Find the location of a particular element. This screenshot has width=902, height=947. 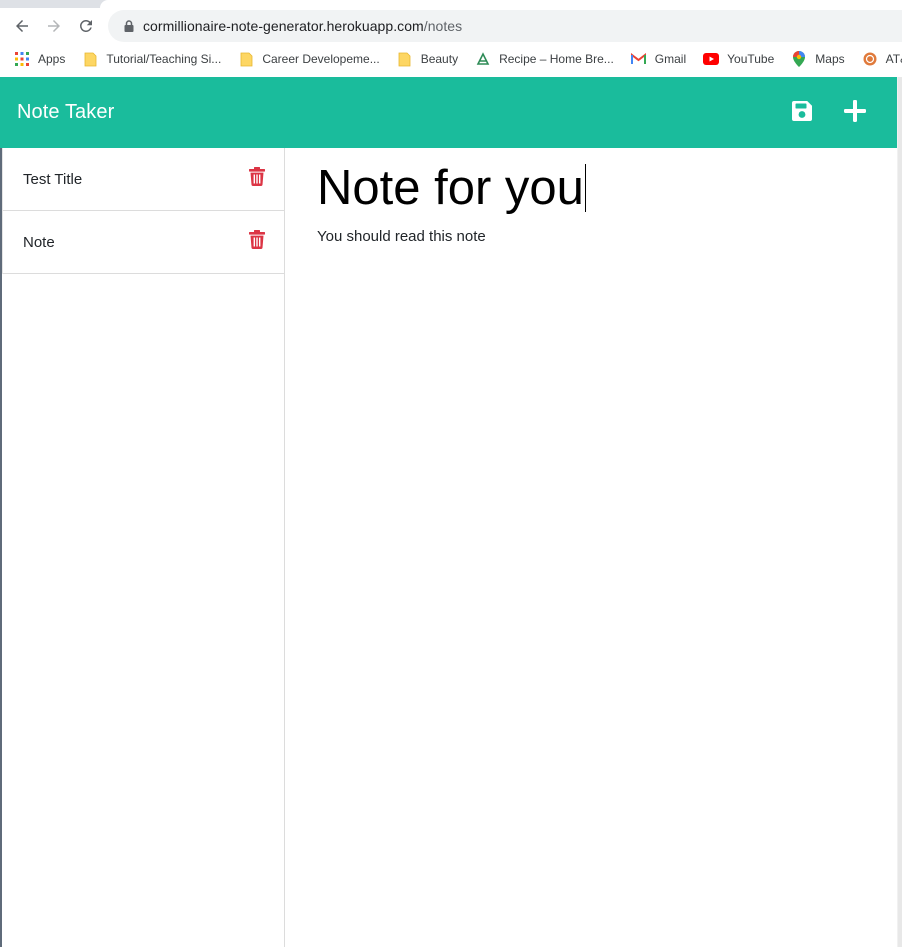

bookmark-label: Beauty is located at coordinates (439, 59).